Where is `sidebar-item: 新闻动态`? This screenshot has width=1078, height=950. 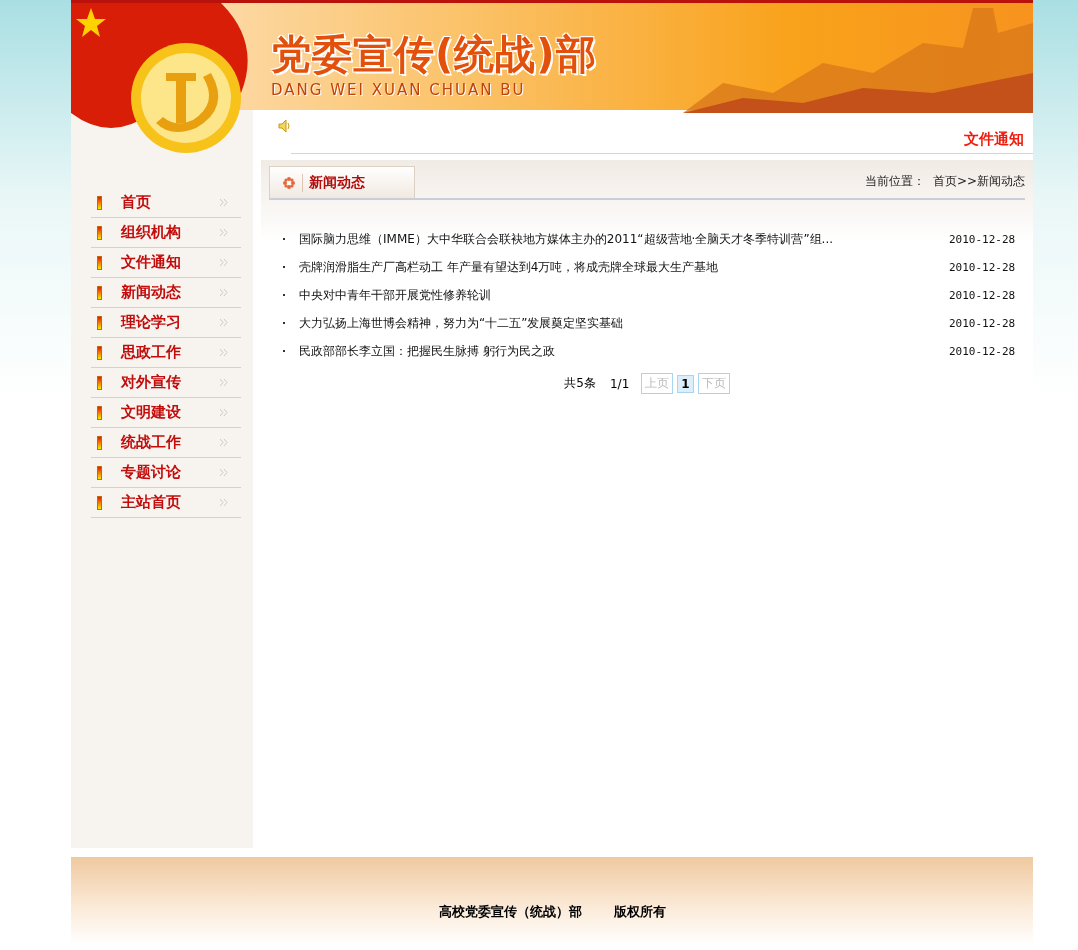
sidebar-item: 新闻动态 is located at coordinates (166, 293).